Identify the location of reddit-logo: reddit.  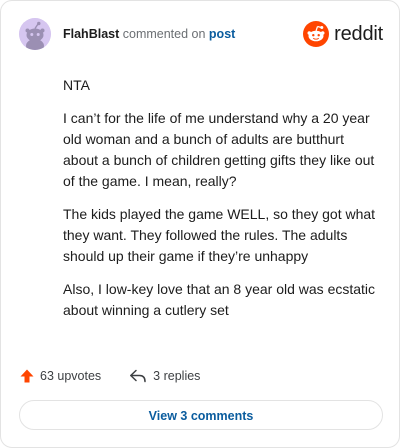
(343, 34).